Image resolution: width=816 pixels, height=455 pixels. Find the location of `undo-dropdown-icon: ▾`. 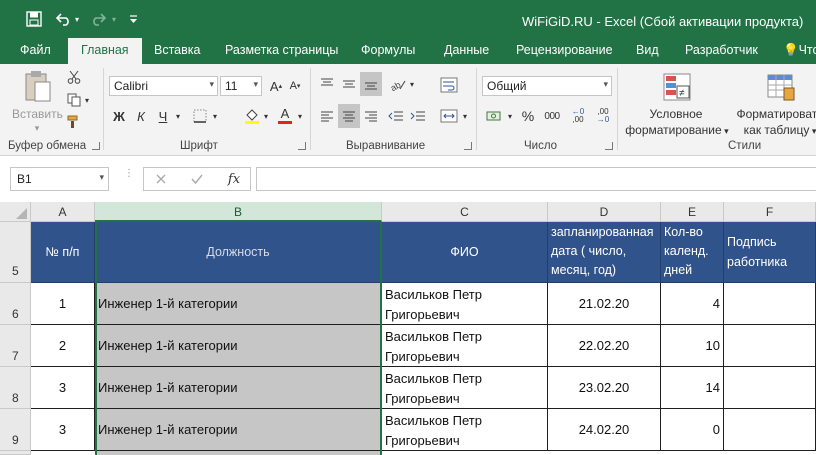

undo-dropdown-icon: ▾ is located at coordinates (77, 19).